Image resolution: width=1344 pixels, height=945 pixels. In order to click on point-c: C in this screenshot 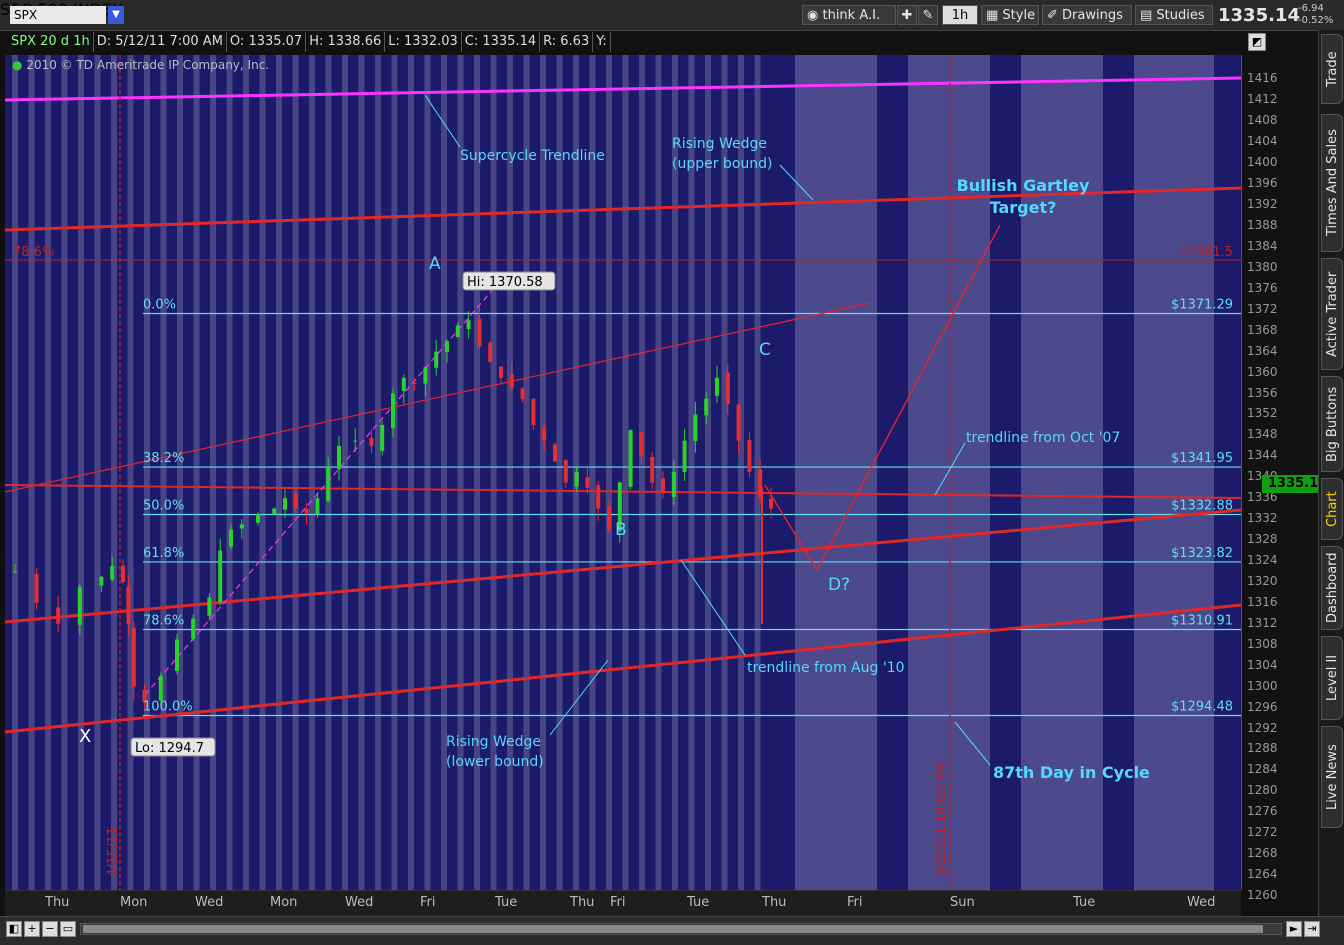, I will do `click(765, 350)`.